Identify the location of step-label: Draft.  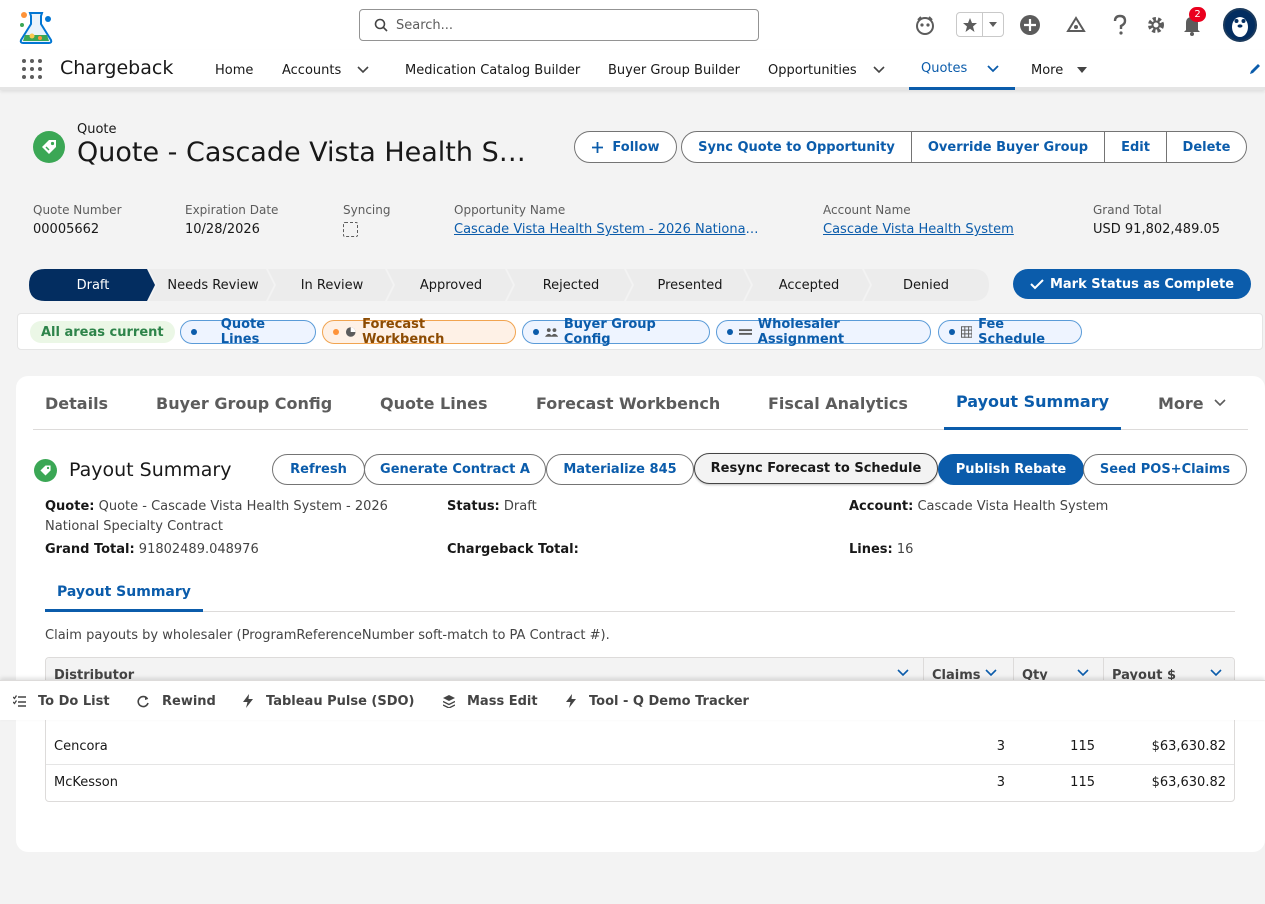
(93, 285).